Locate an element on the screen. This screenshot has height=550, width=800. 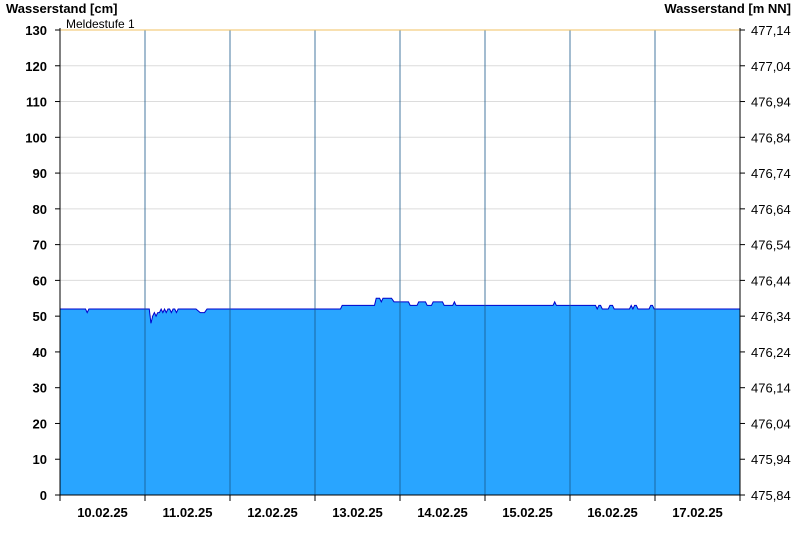
left-tick-label: 60 is located at coordinates (40, 280).